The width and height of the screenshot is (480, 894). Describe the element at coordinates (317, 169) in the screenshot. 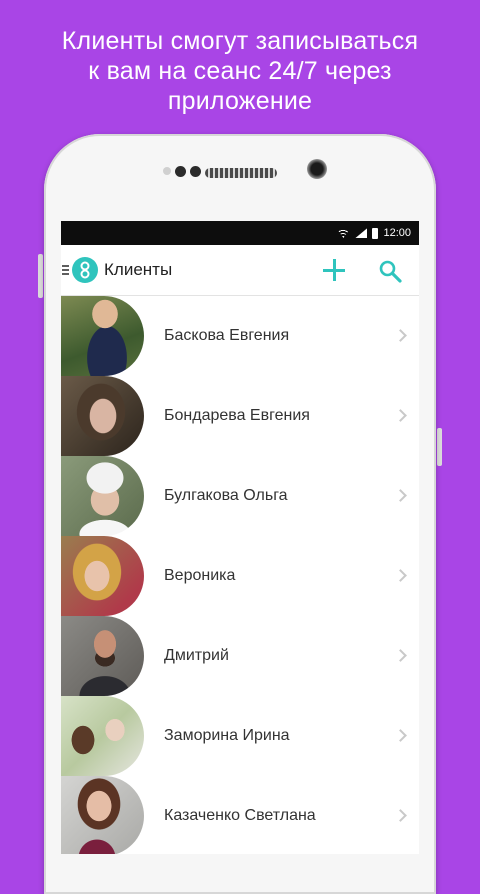

I see `front-camera` at that location.